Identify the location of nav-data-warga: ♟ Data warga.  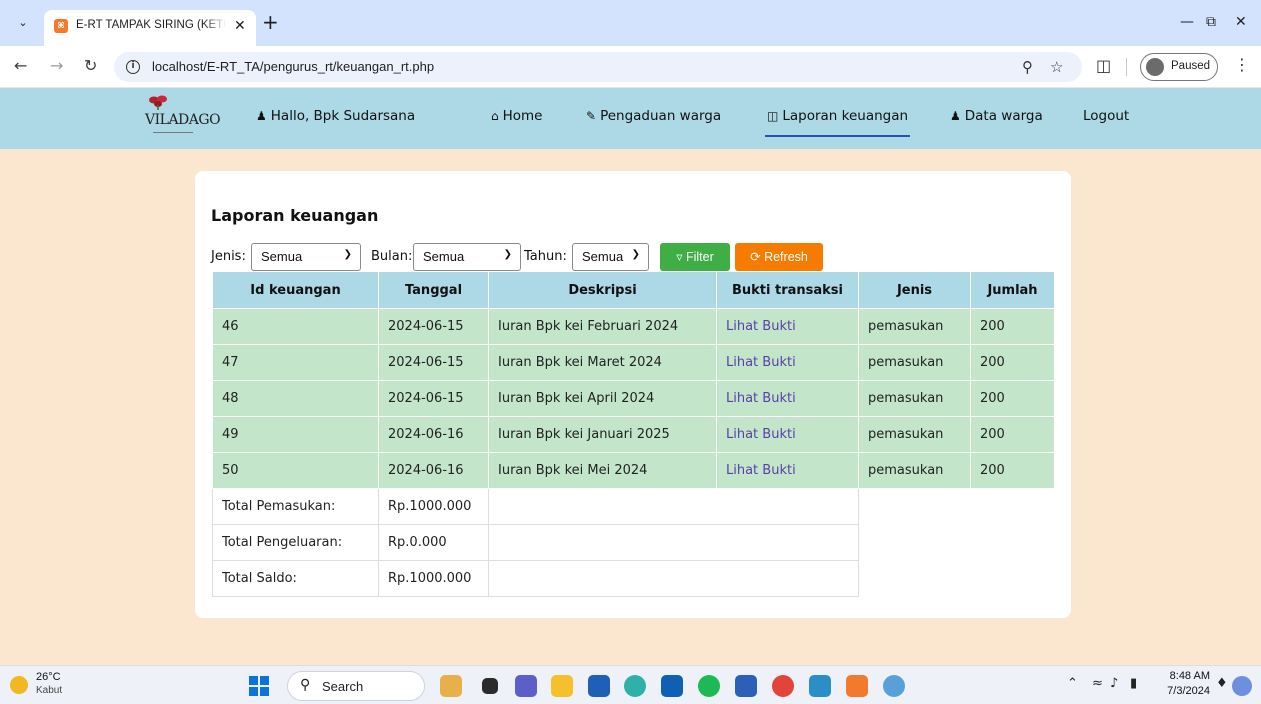
(996, 116).